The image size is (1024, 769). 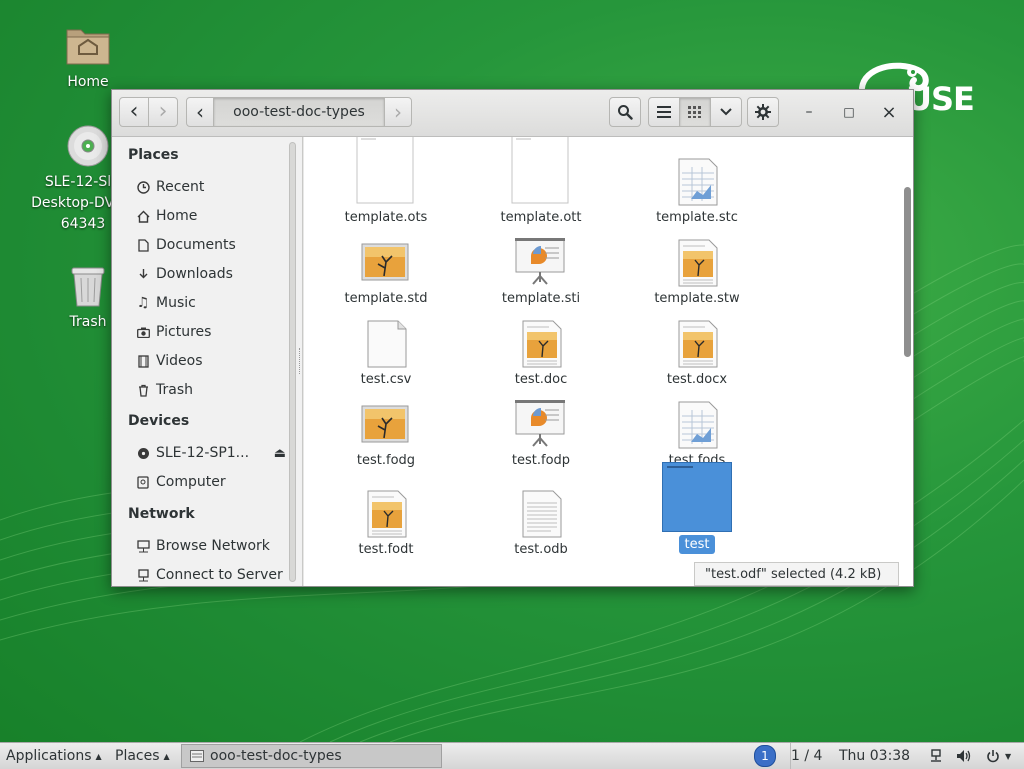 What do you see at coordinates (697, 497) in the screenshot?
I see `file-selected-icon` at bounding box center [697, 497].